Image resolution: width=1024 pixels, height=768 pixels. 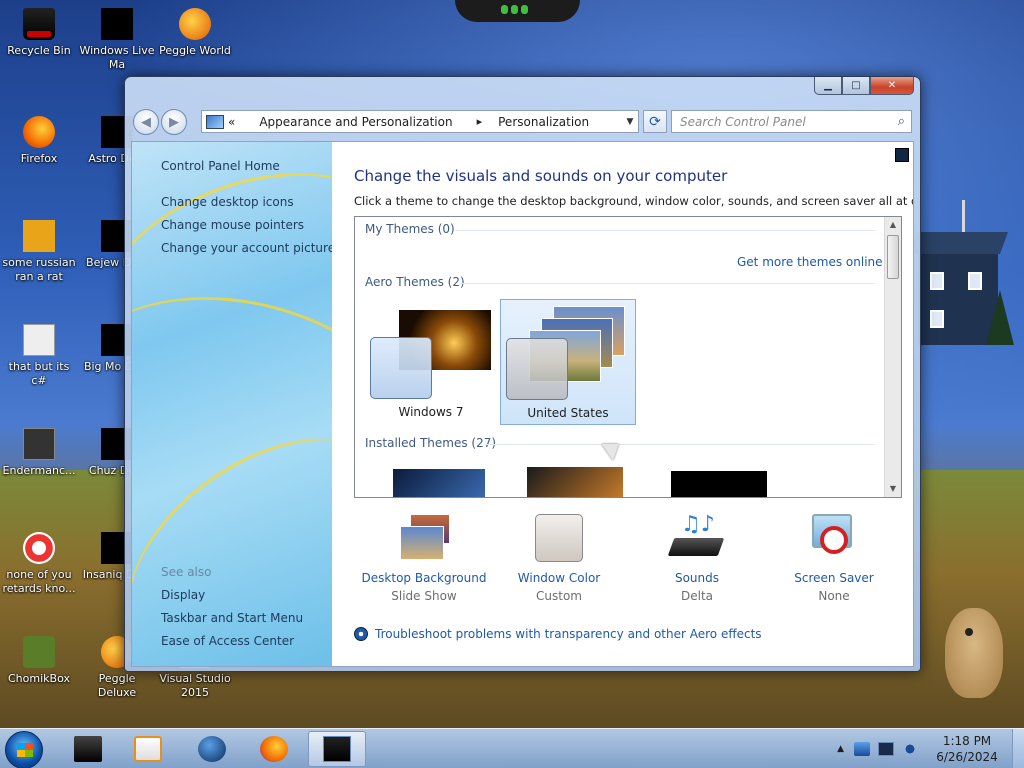 What do you see at coordinates (232, 225) in the screenshot?
I see `change-mouse-pointers-link: Change mouse pointers` at bounding box center [232, 225].